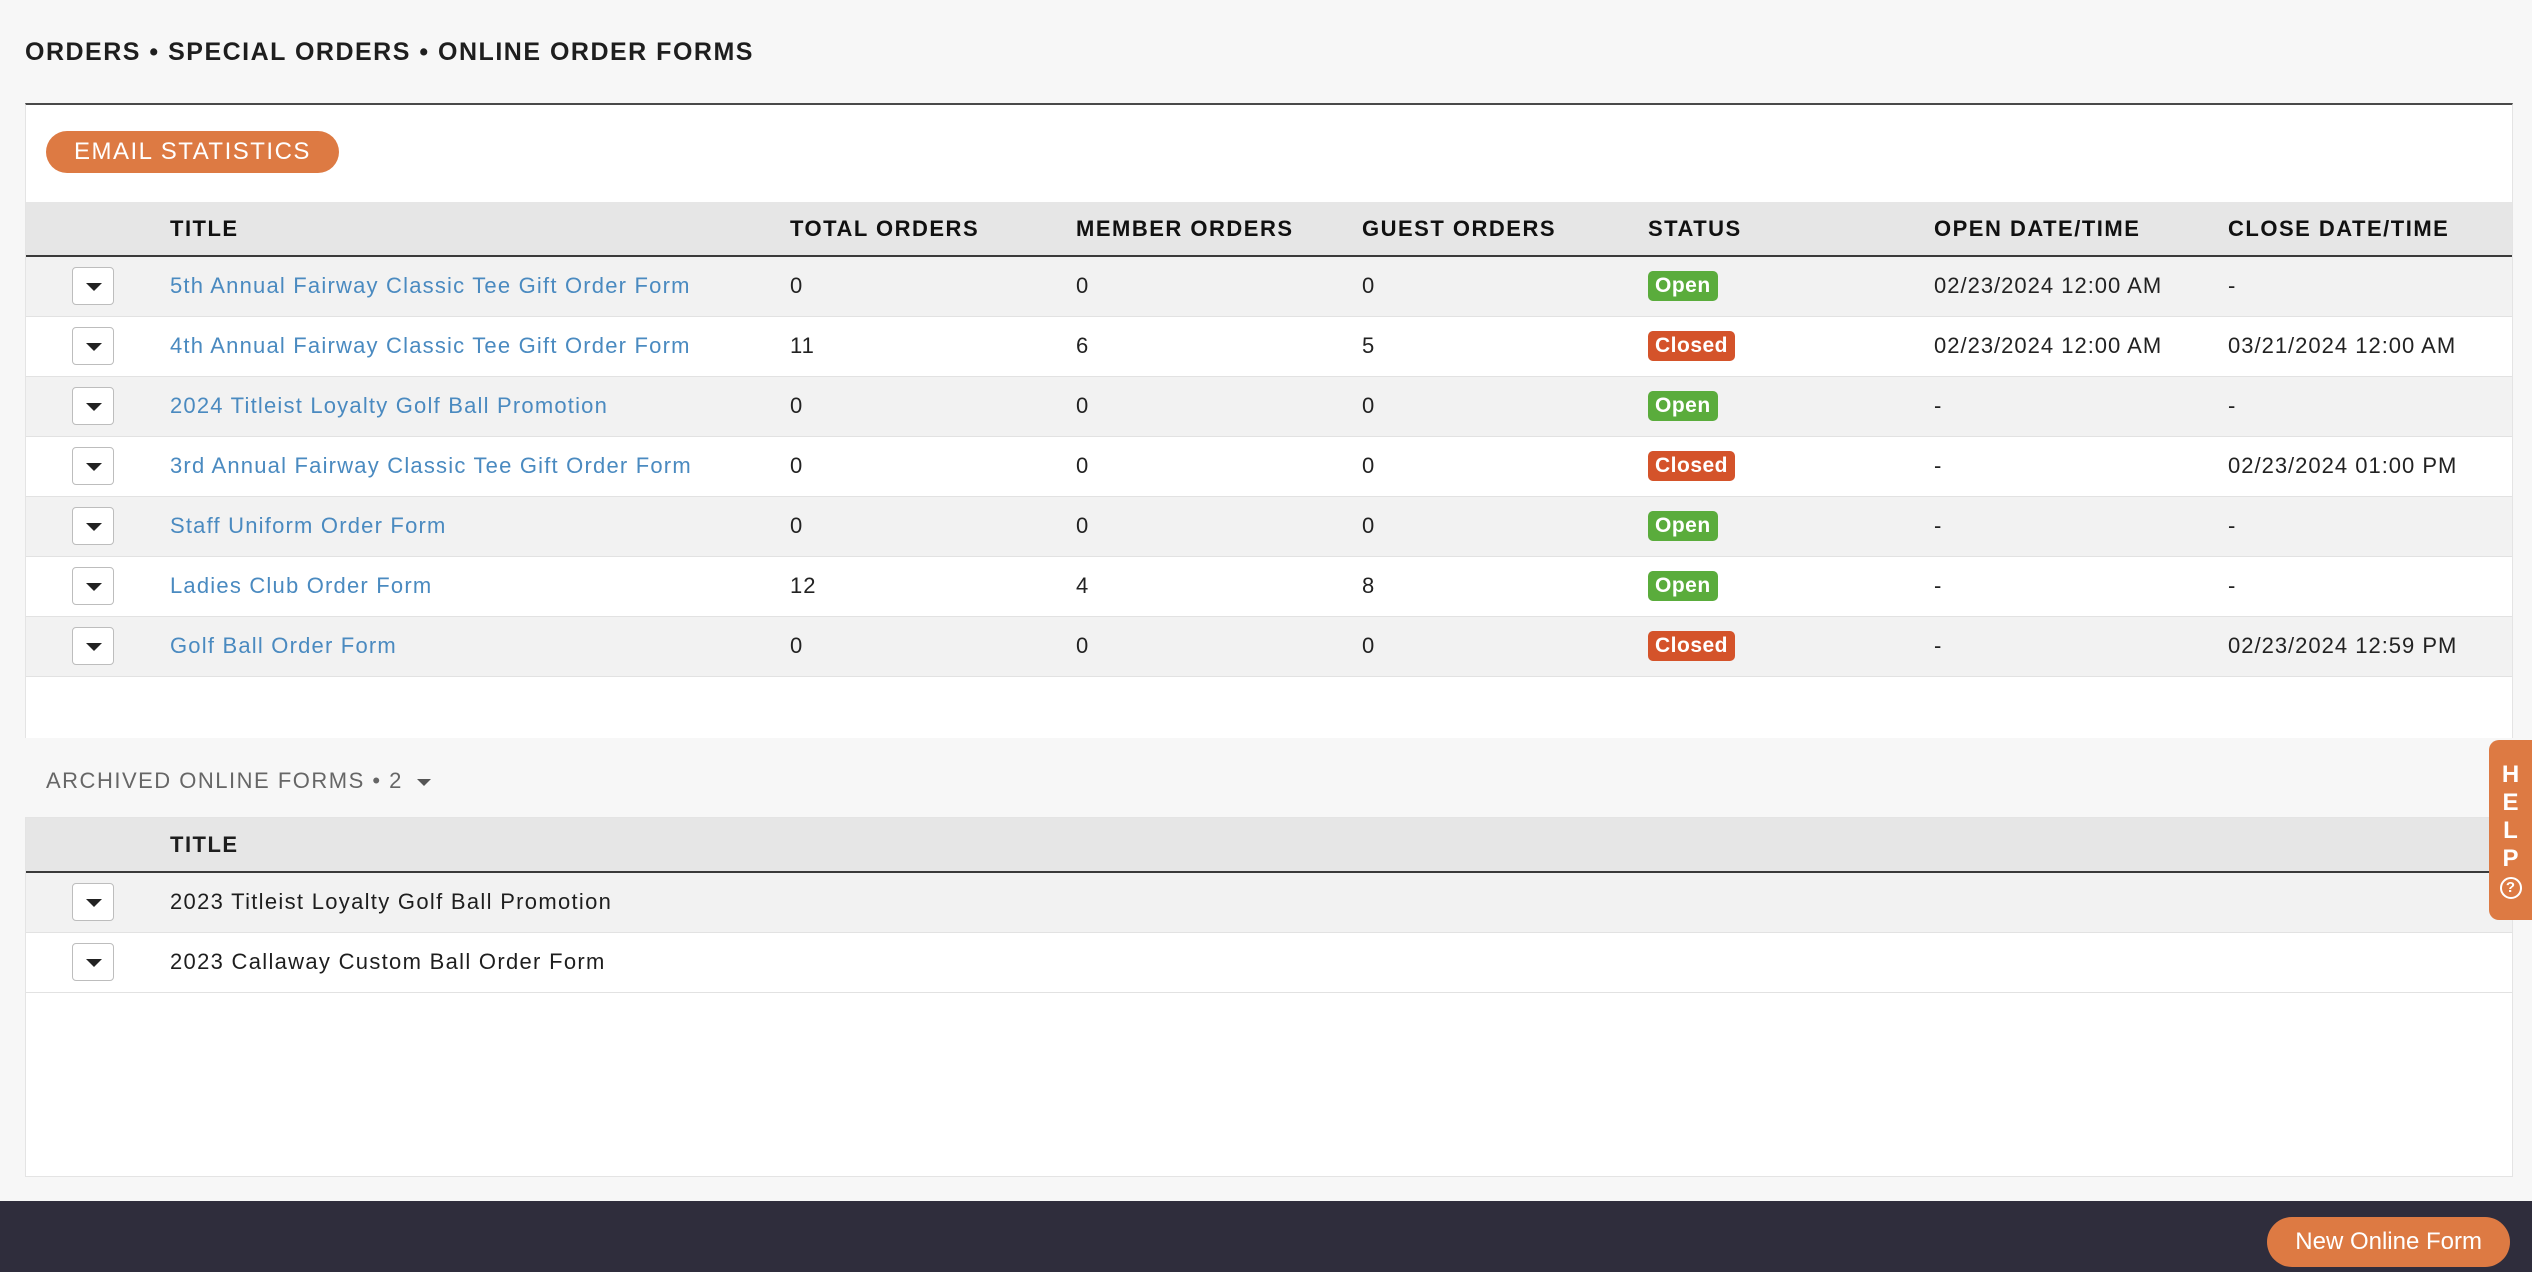 This screenshot has height=1272, width=2532. What do you see at coordinates (192, 152) in the screenshot?
I see `email-statistics-button: EMAIL STATISTICS` at bounding box center [192, 152].